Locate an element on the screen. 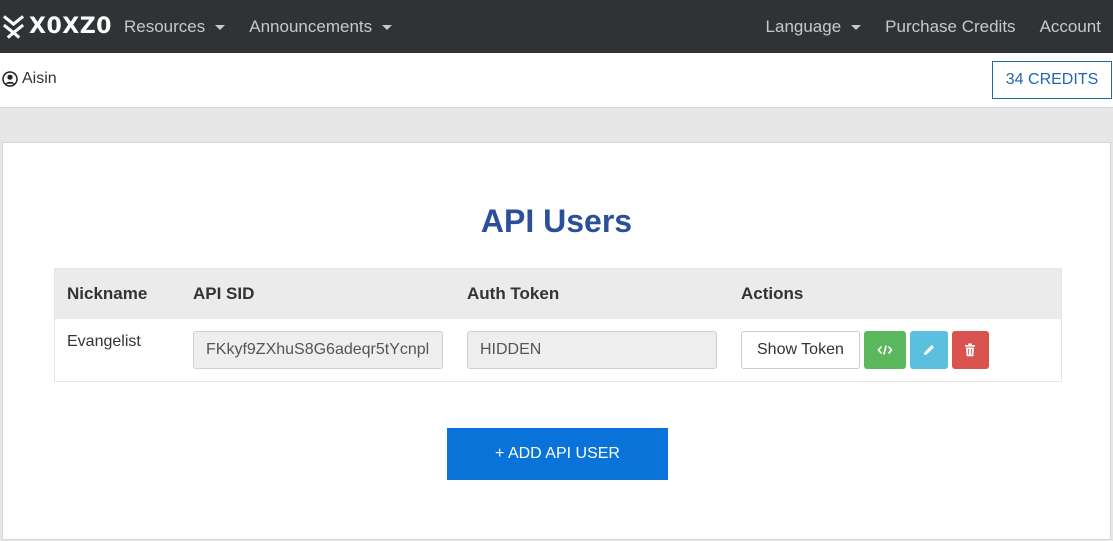 The width and height of the screenshot is (1113, 541). nav-language: Language is located at coordinates (814, 26).